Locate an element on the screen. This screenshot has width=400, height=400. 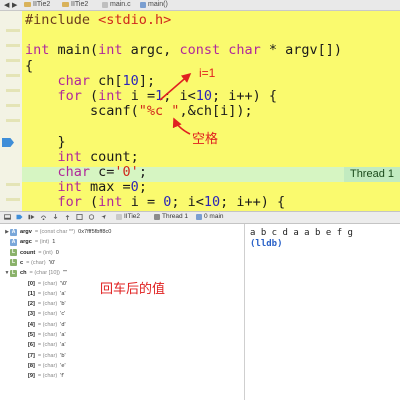
variable-row: [4] = (char)'d' is located at coordinates (33, 325).